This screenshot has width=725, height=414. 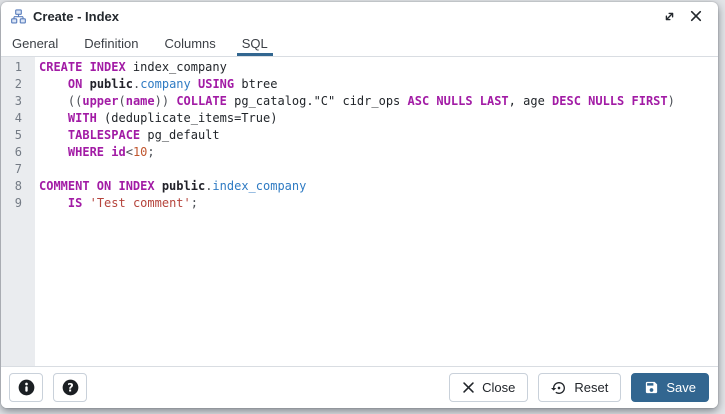 What do you see at coordinates (458, 101) in the screenshot?
I see `sql-token: ASC NULLS LAST` at bounding box center [458, 101].